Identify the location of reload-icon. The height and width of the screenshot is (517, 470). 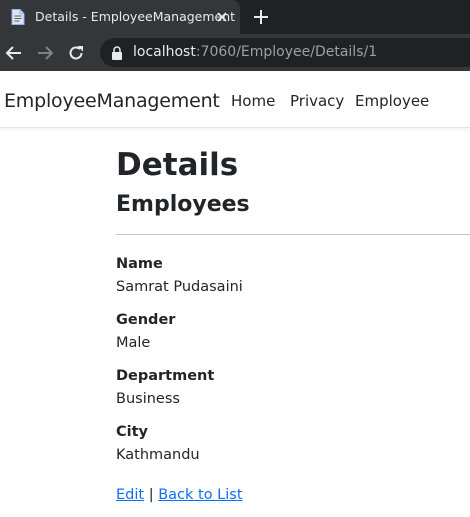
(76, 53).